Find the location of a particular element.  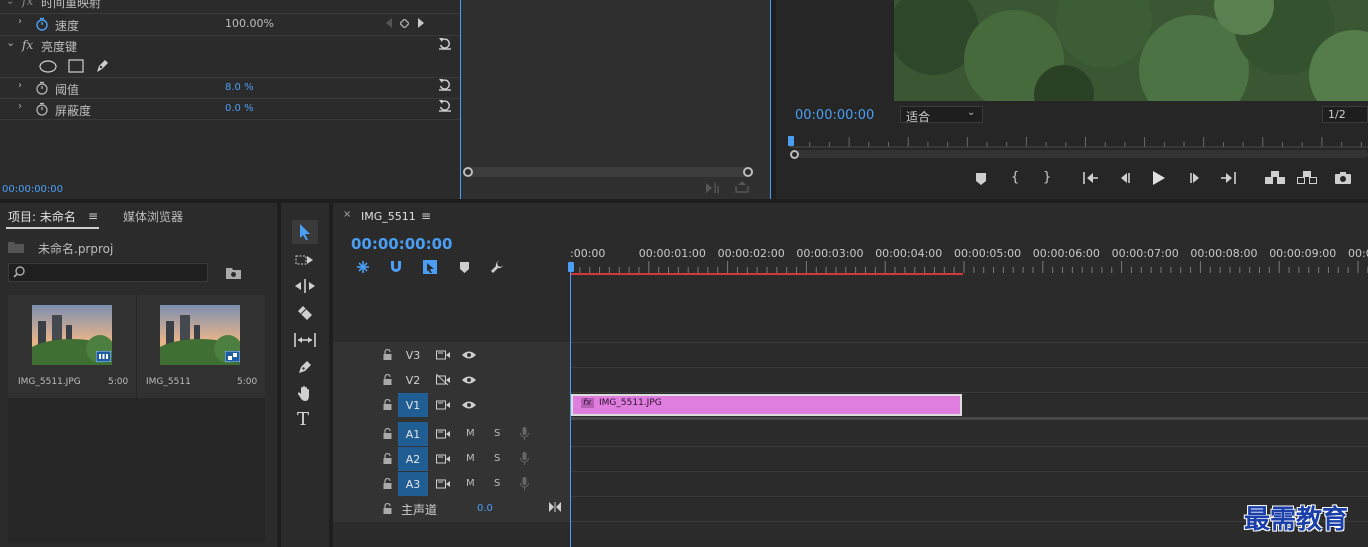

resolution-select: 1/2 is located at coordinates (1345, 114).